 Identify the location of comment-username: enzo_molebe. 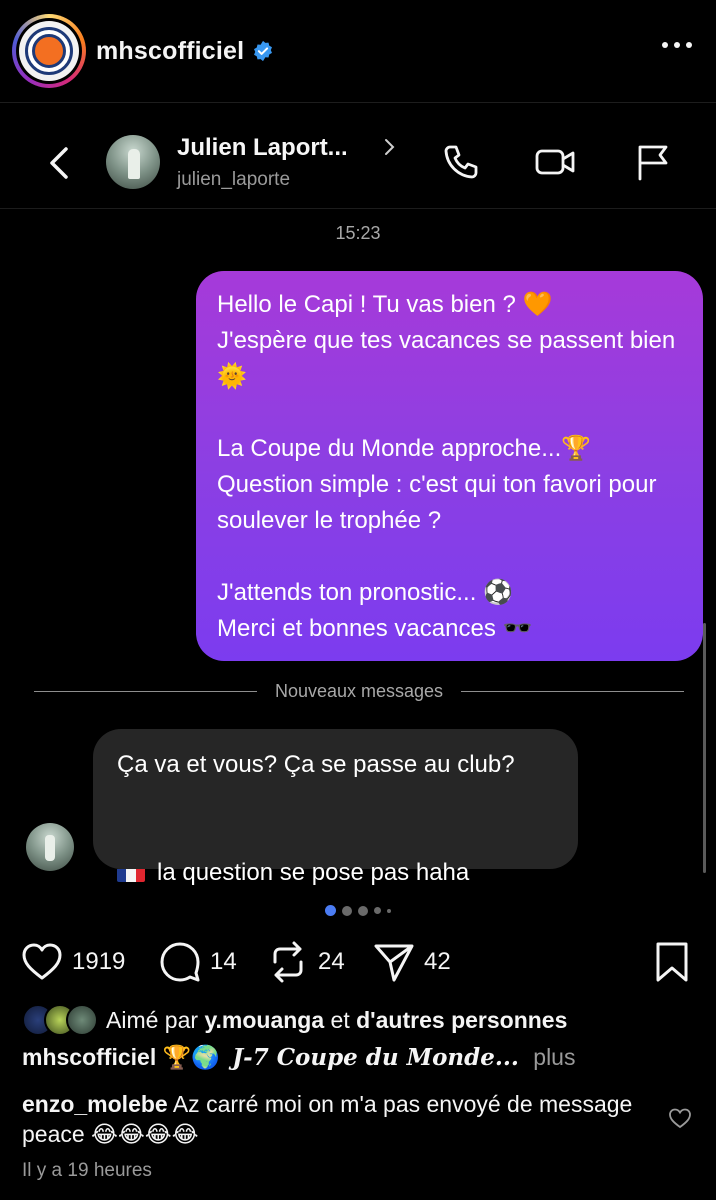
(95, 1104).